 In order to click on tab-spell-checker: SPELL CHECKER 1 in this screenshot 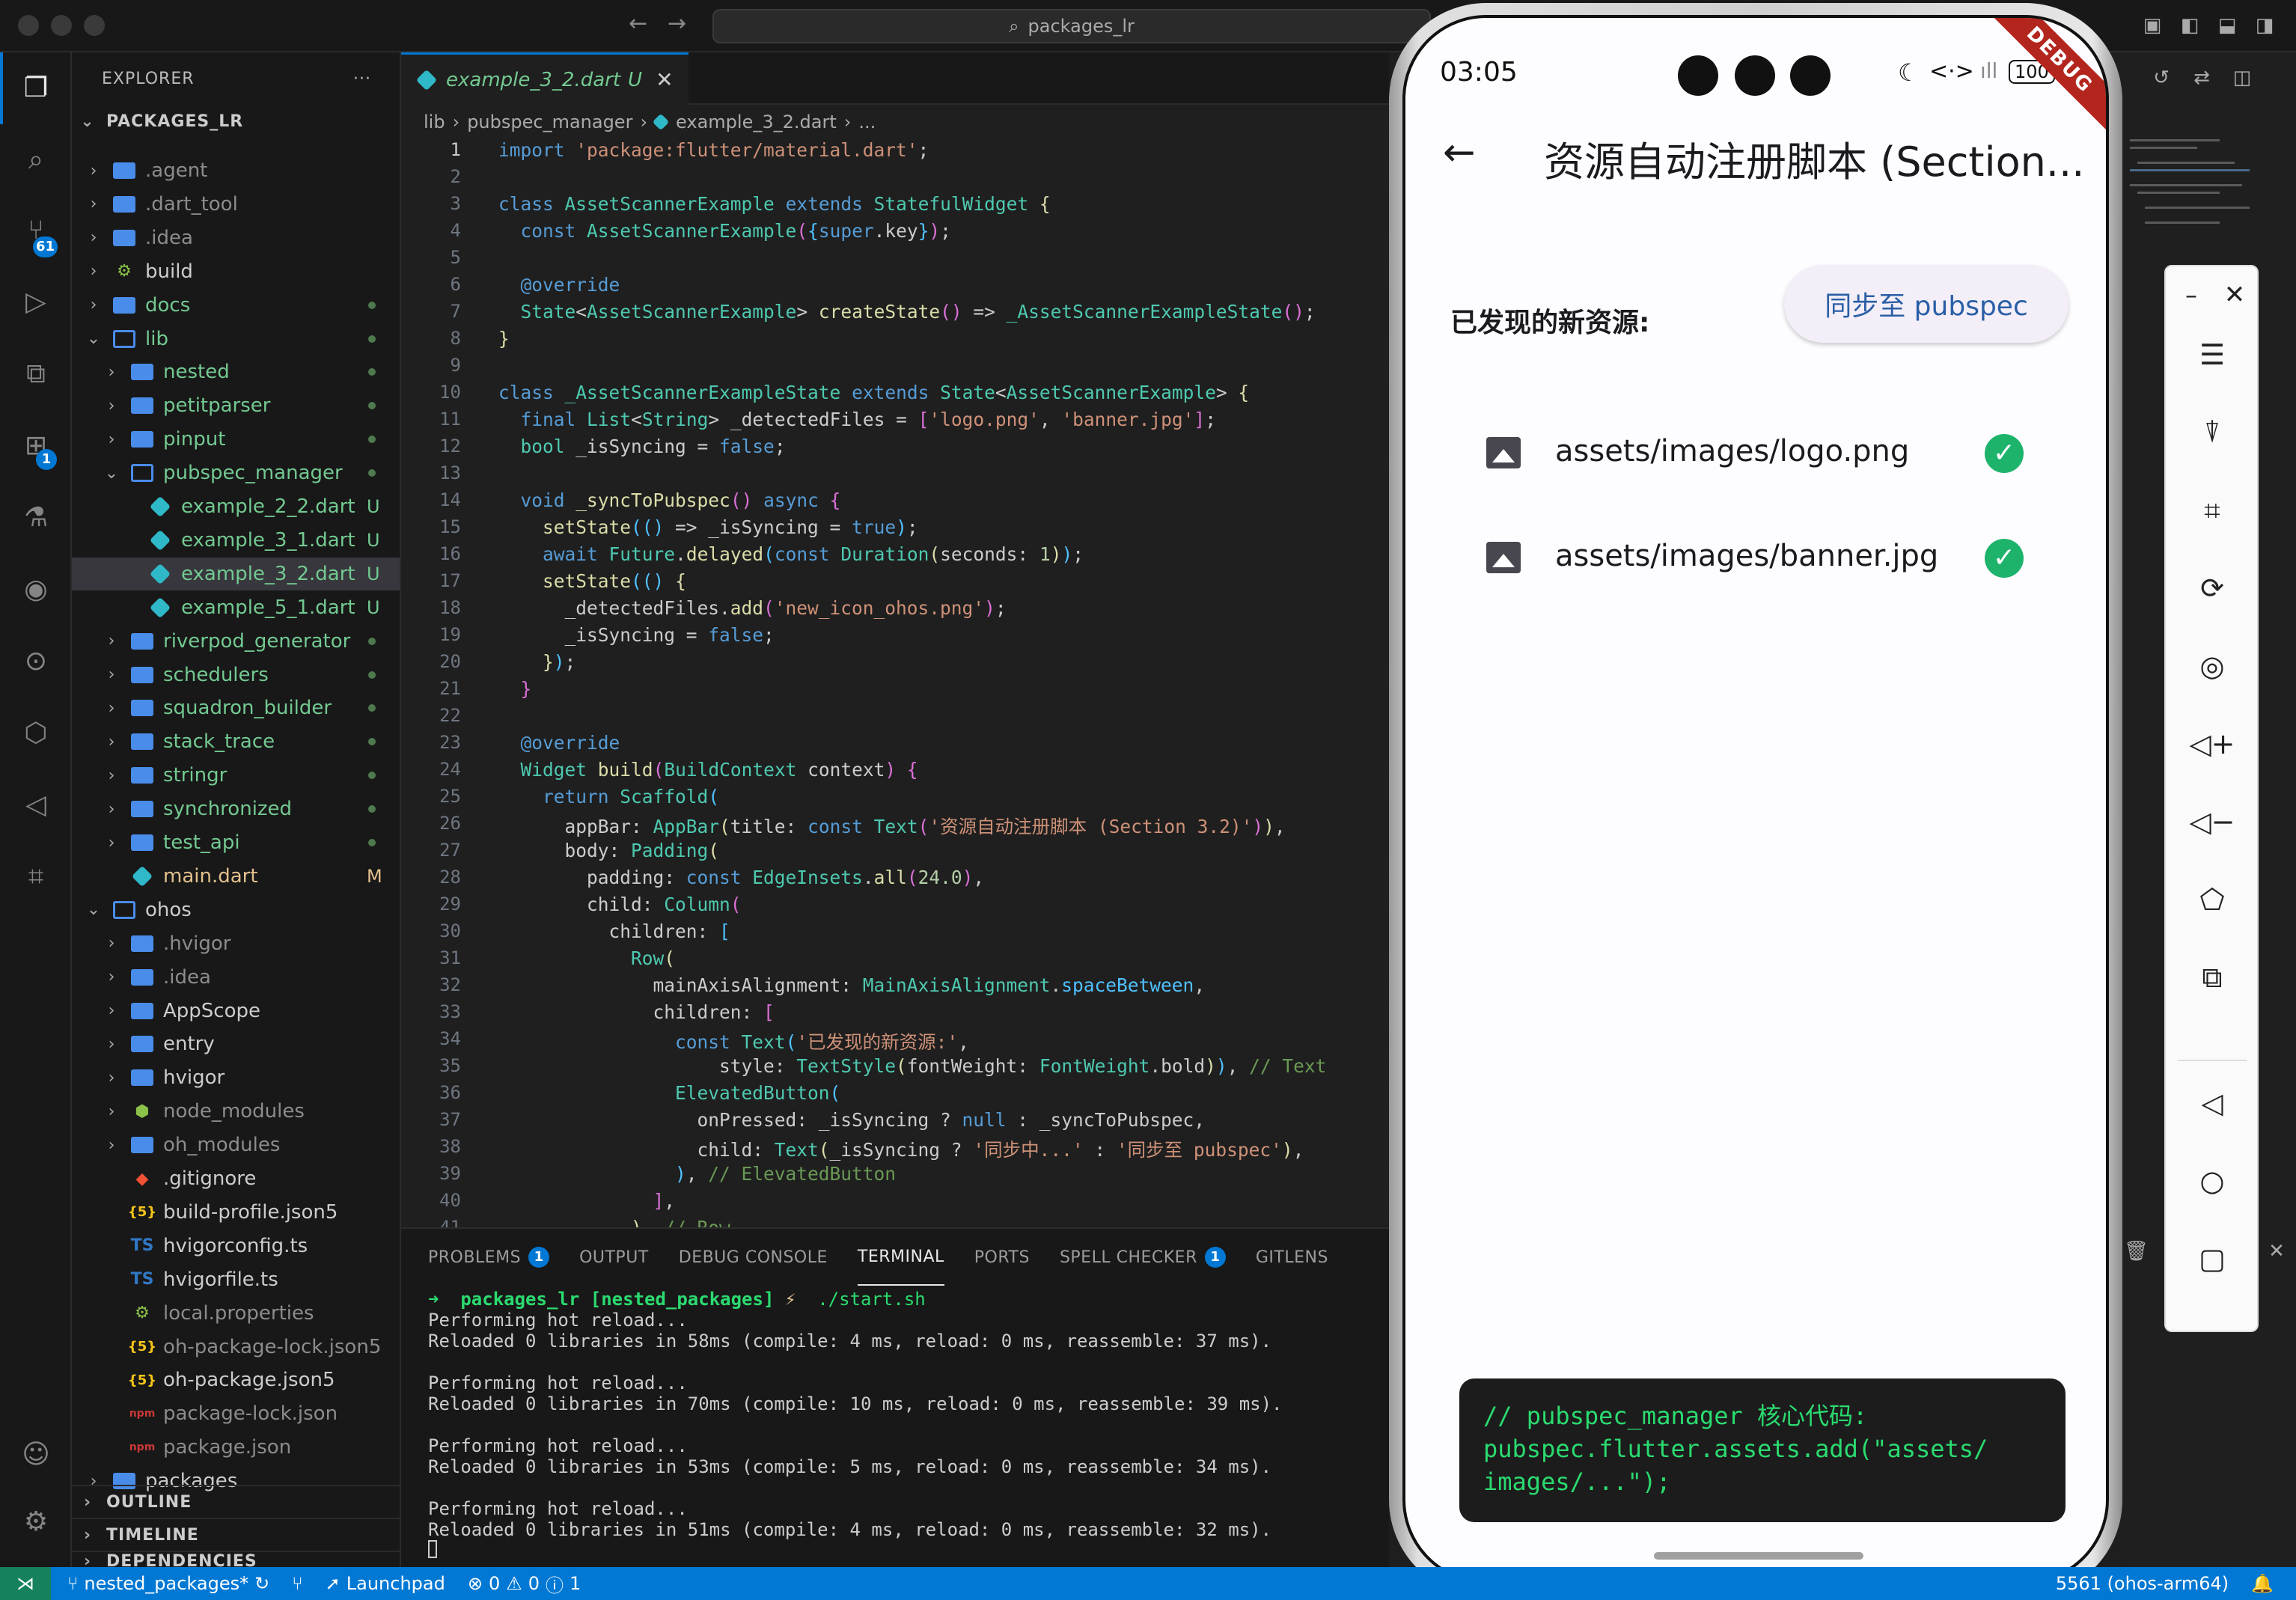, I will do `click(1143, 1257)`.